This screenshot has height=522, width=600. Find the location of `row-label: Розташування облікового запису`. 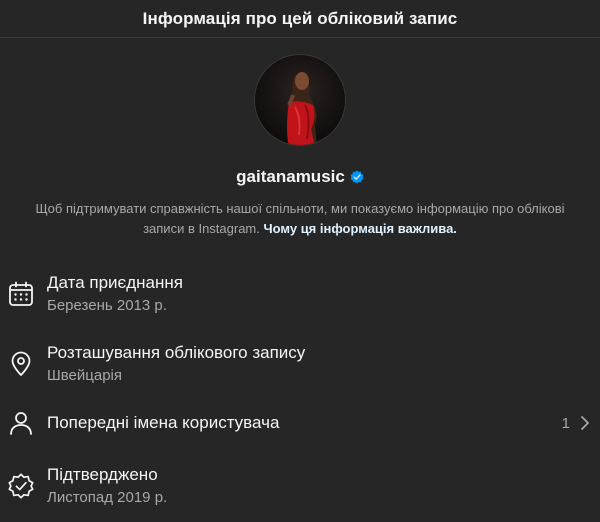

row-label: Розташування облікового запису is located at coordinates (176, 352).